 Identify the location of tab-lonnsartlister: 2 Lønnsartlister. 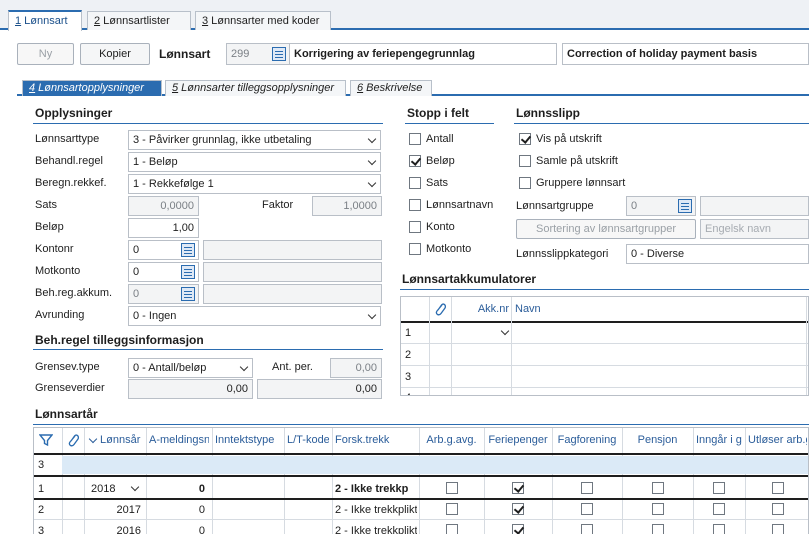
(139, 20).